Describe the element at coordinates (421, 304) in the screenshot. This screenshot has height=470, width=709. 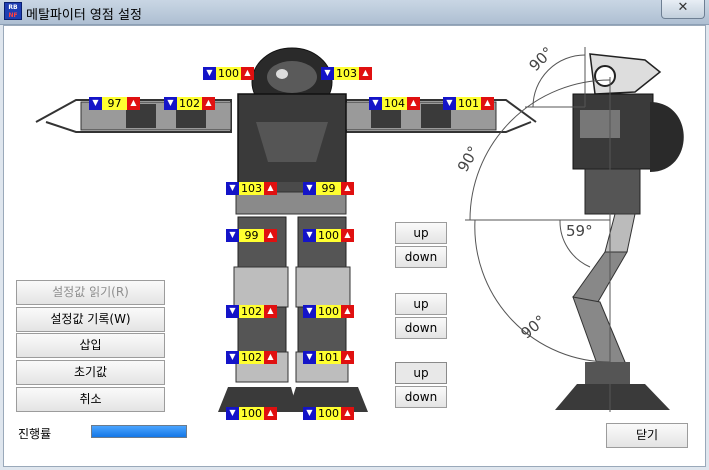
I see `step-up-button-2: up` at that location.